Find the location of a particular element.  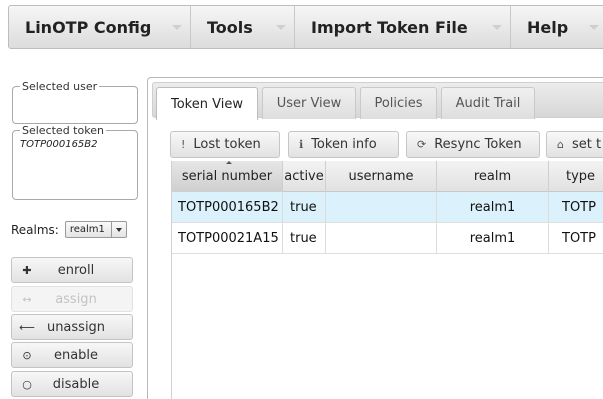

column-header-label: serial number is located at coordinates (227, 176).